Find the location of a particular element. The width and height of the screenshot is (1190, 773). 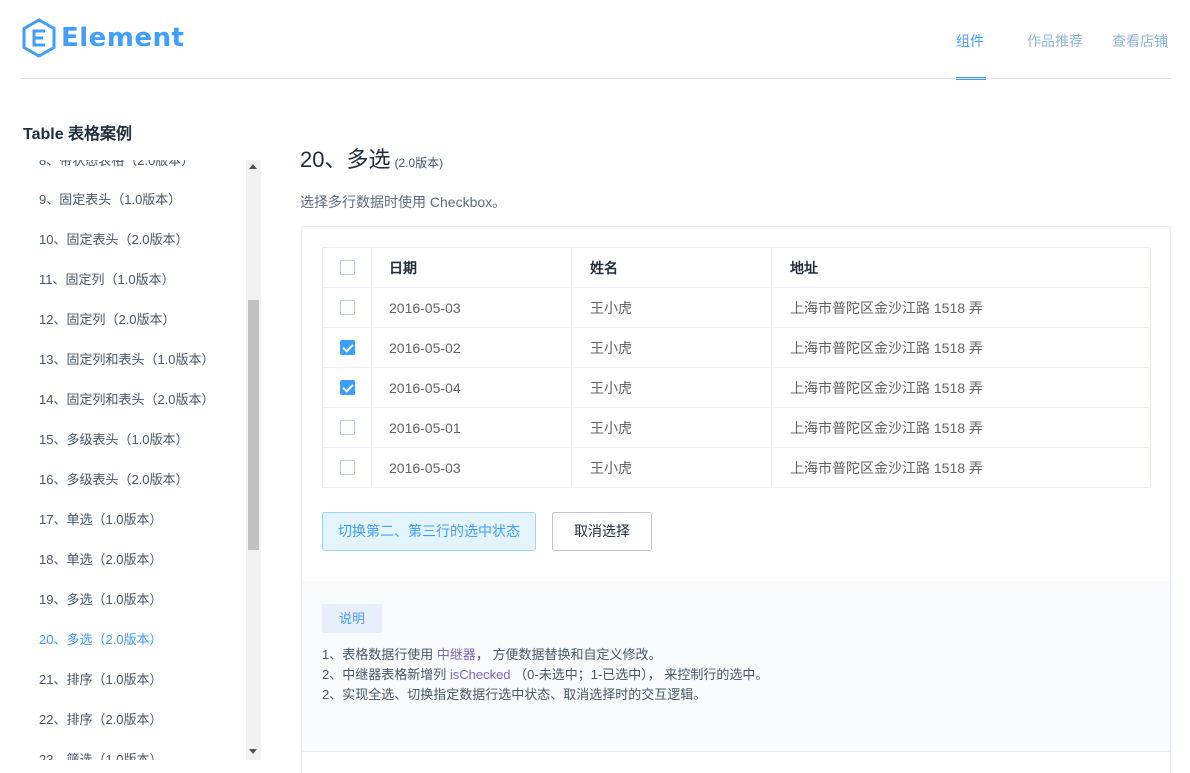

element-logo-icon is located at coordinates (39, 38).